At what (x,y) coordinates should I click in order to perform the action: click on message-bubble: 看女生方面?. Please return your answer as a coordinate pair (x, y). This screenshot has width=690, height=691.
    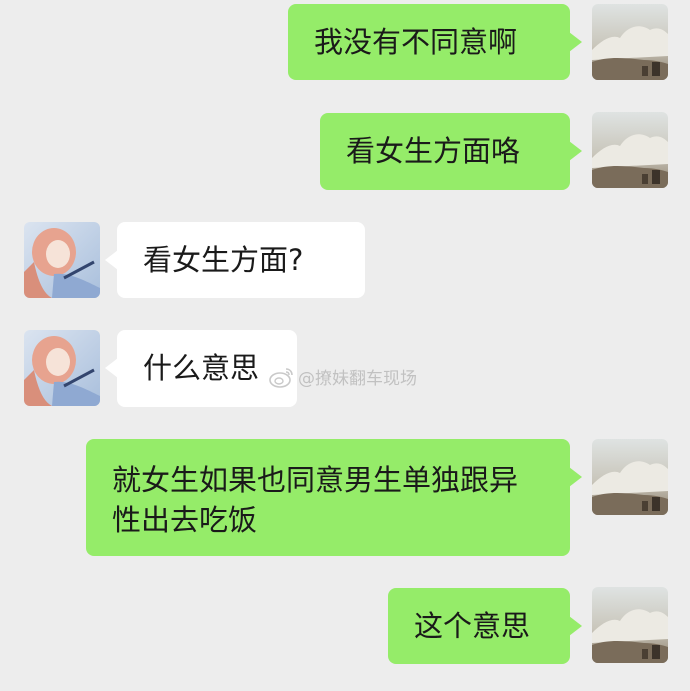
    Looking at the image, I should click on (235, 260).